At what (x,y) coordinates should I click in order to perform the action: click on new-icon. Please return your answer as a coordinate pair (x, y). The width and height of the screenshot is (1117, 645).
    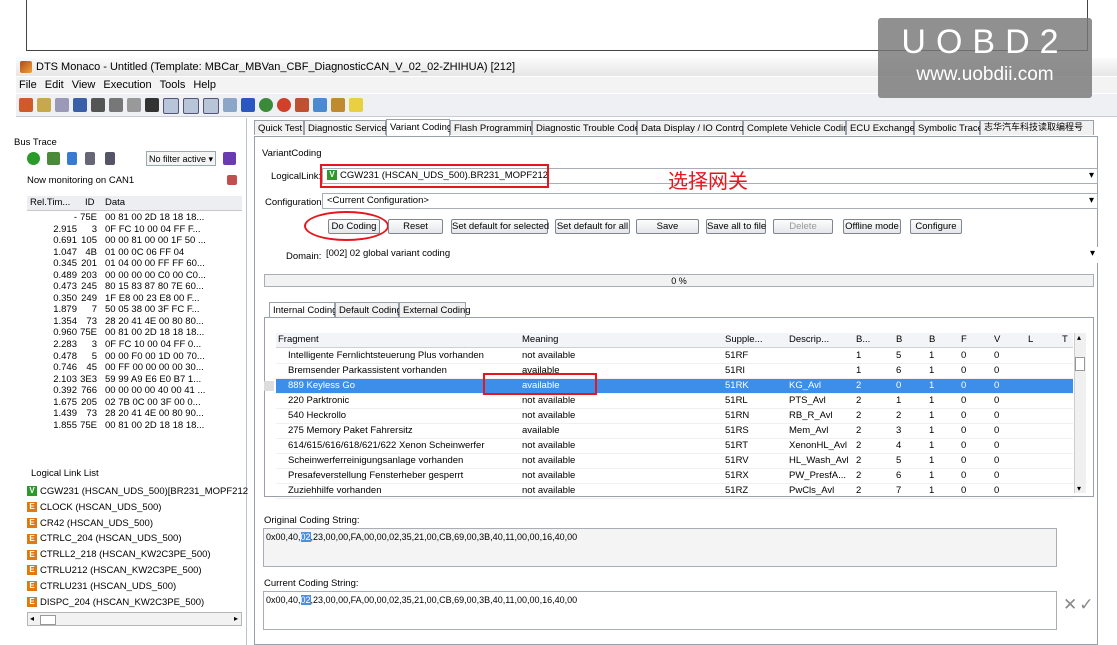
    Looking at the image, I should click on (26, 105).